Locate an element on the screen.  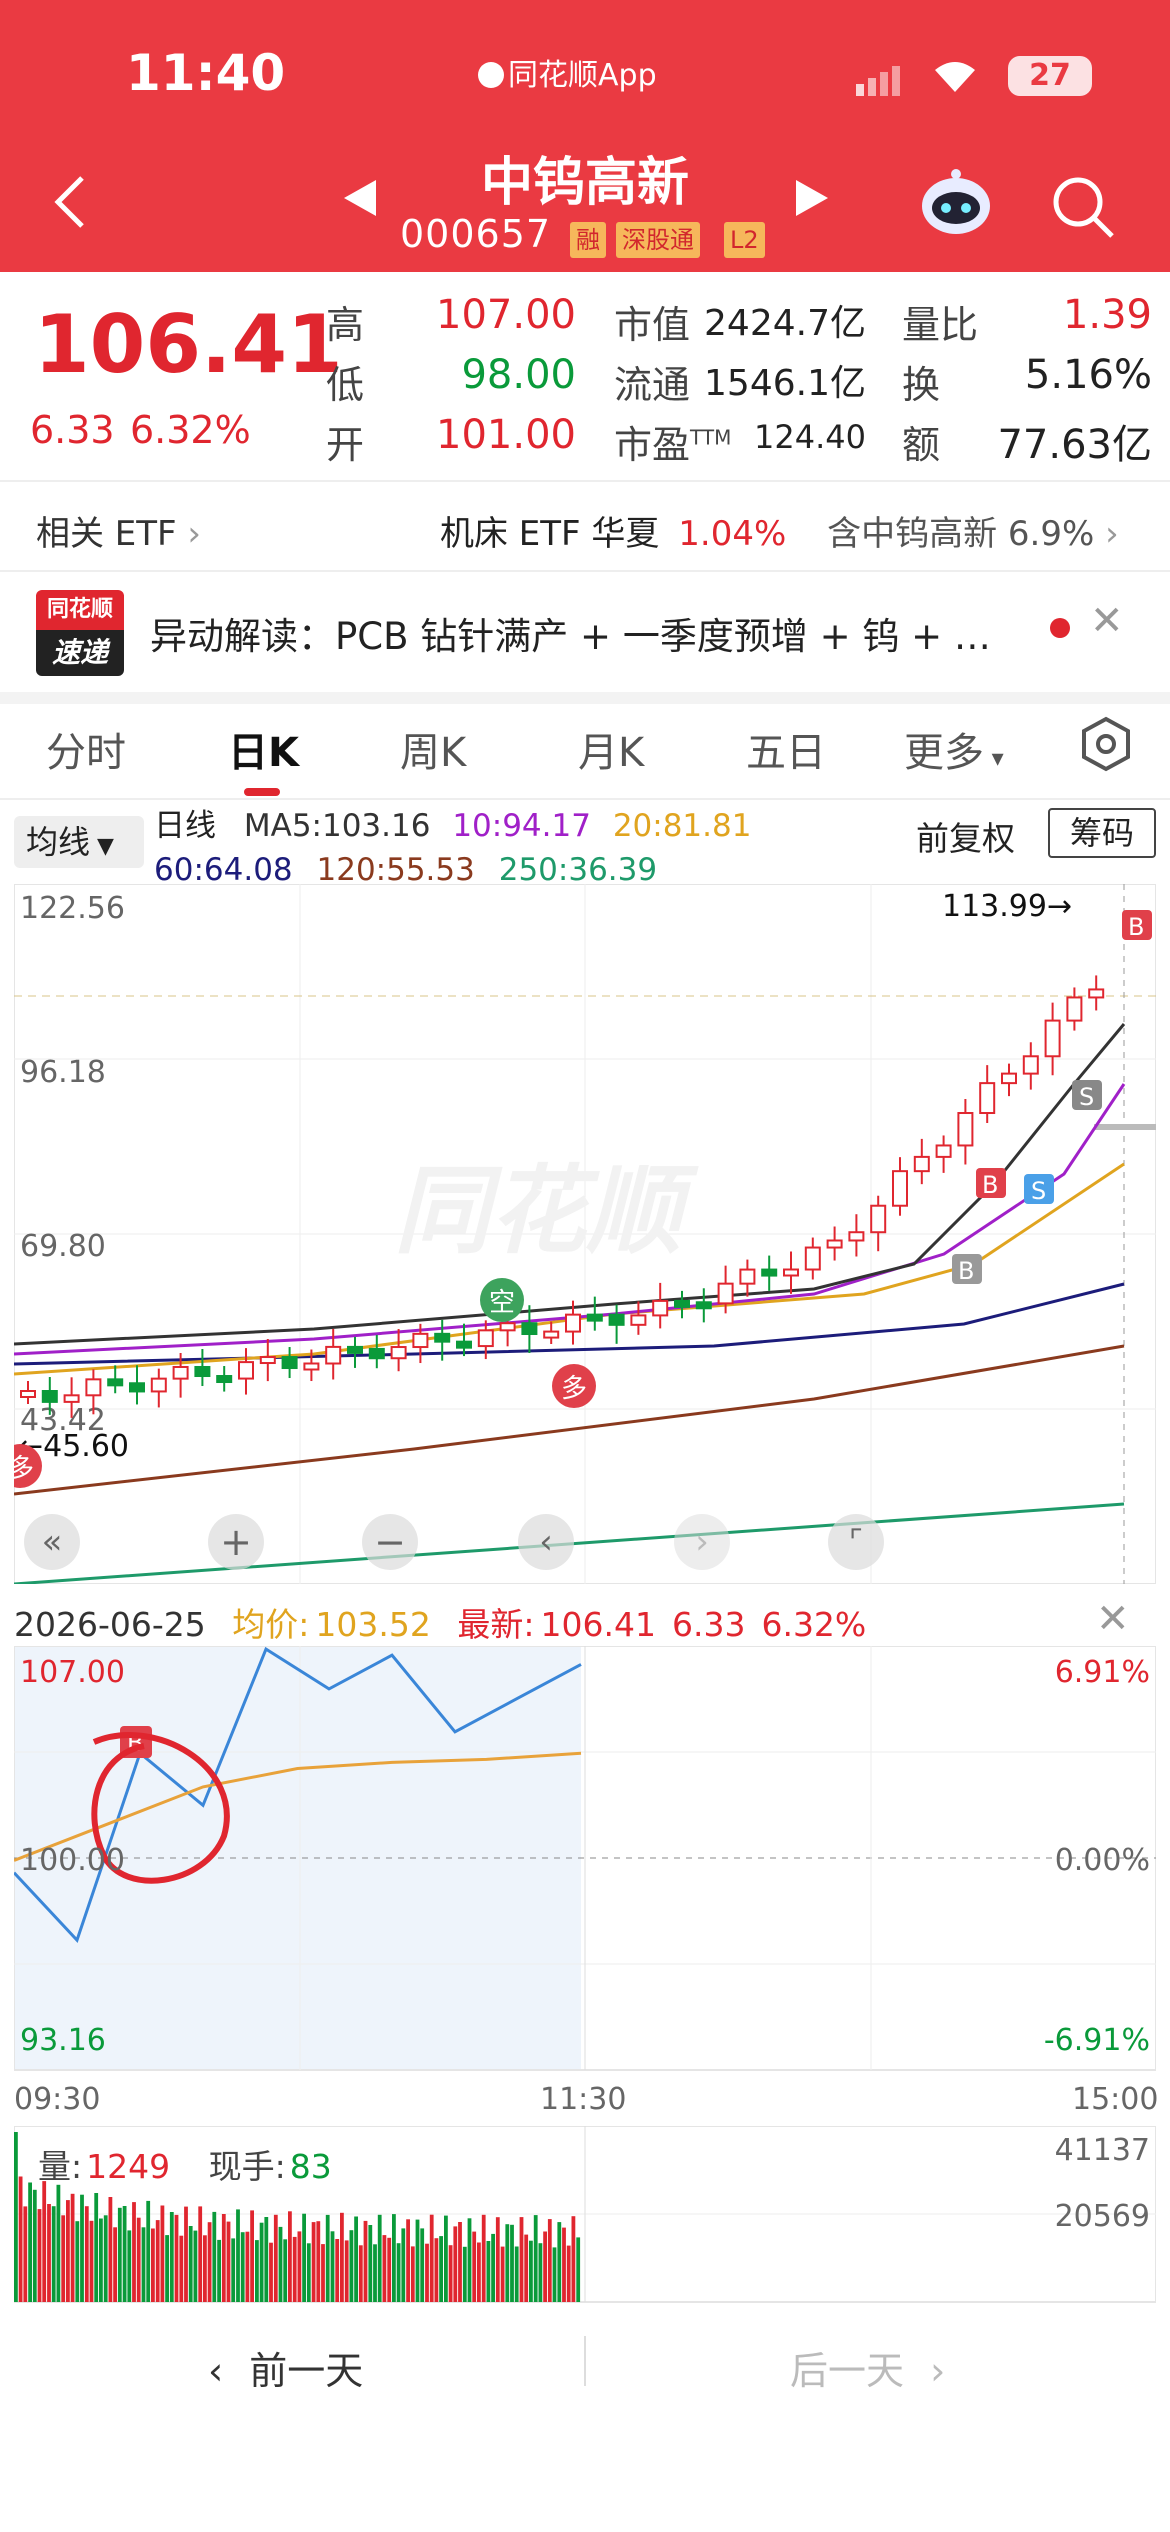
indicator-select: 均线 ▼ is located at coordinates (79, 842).